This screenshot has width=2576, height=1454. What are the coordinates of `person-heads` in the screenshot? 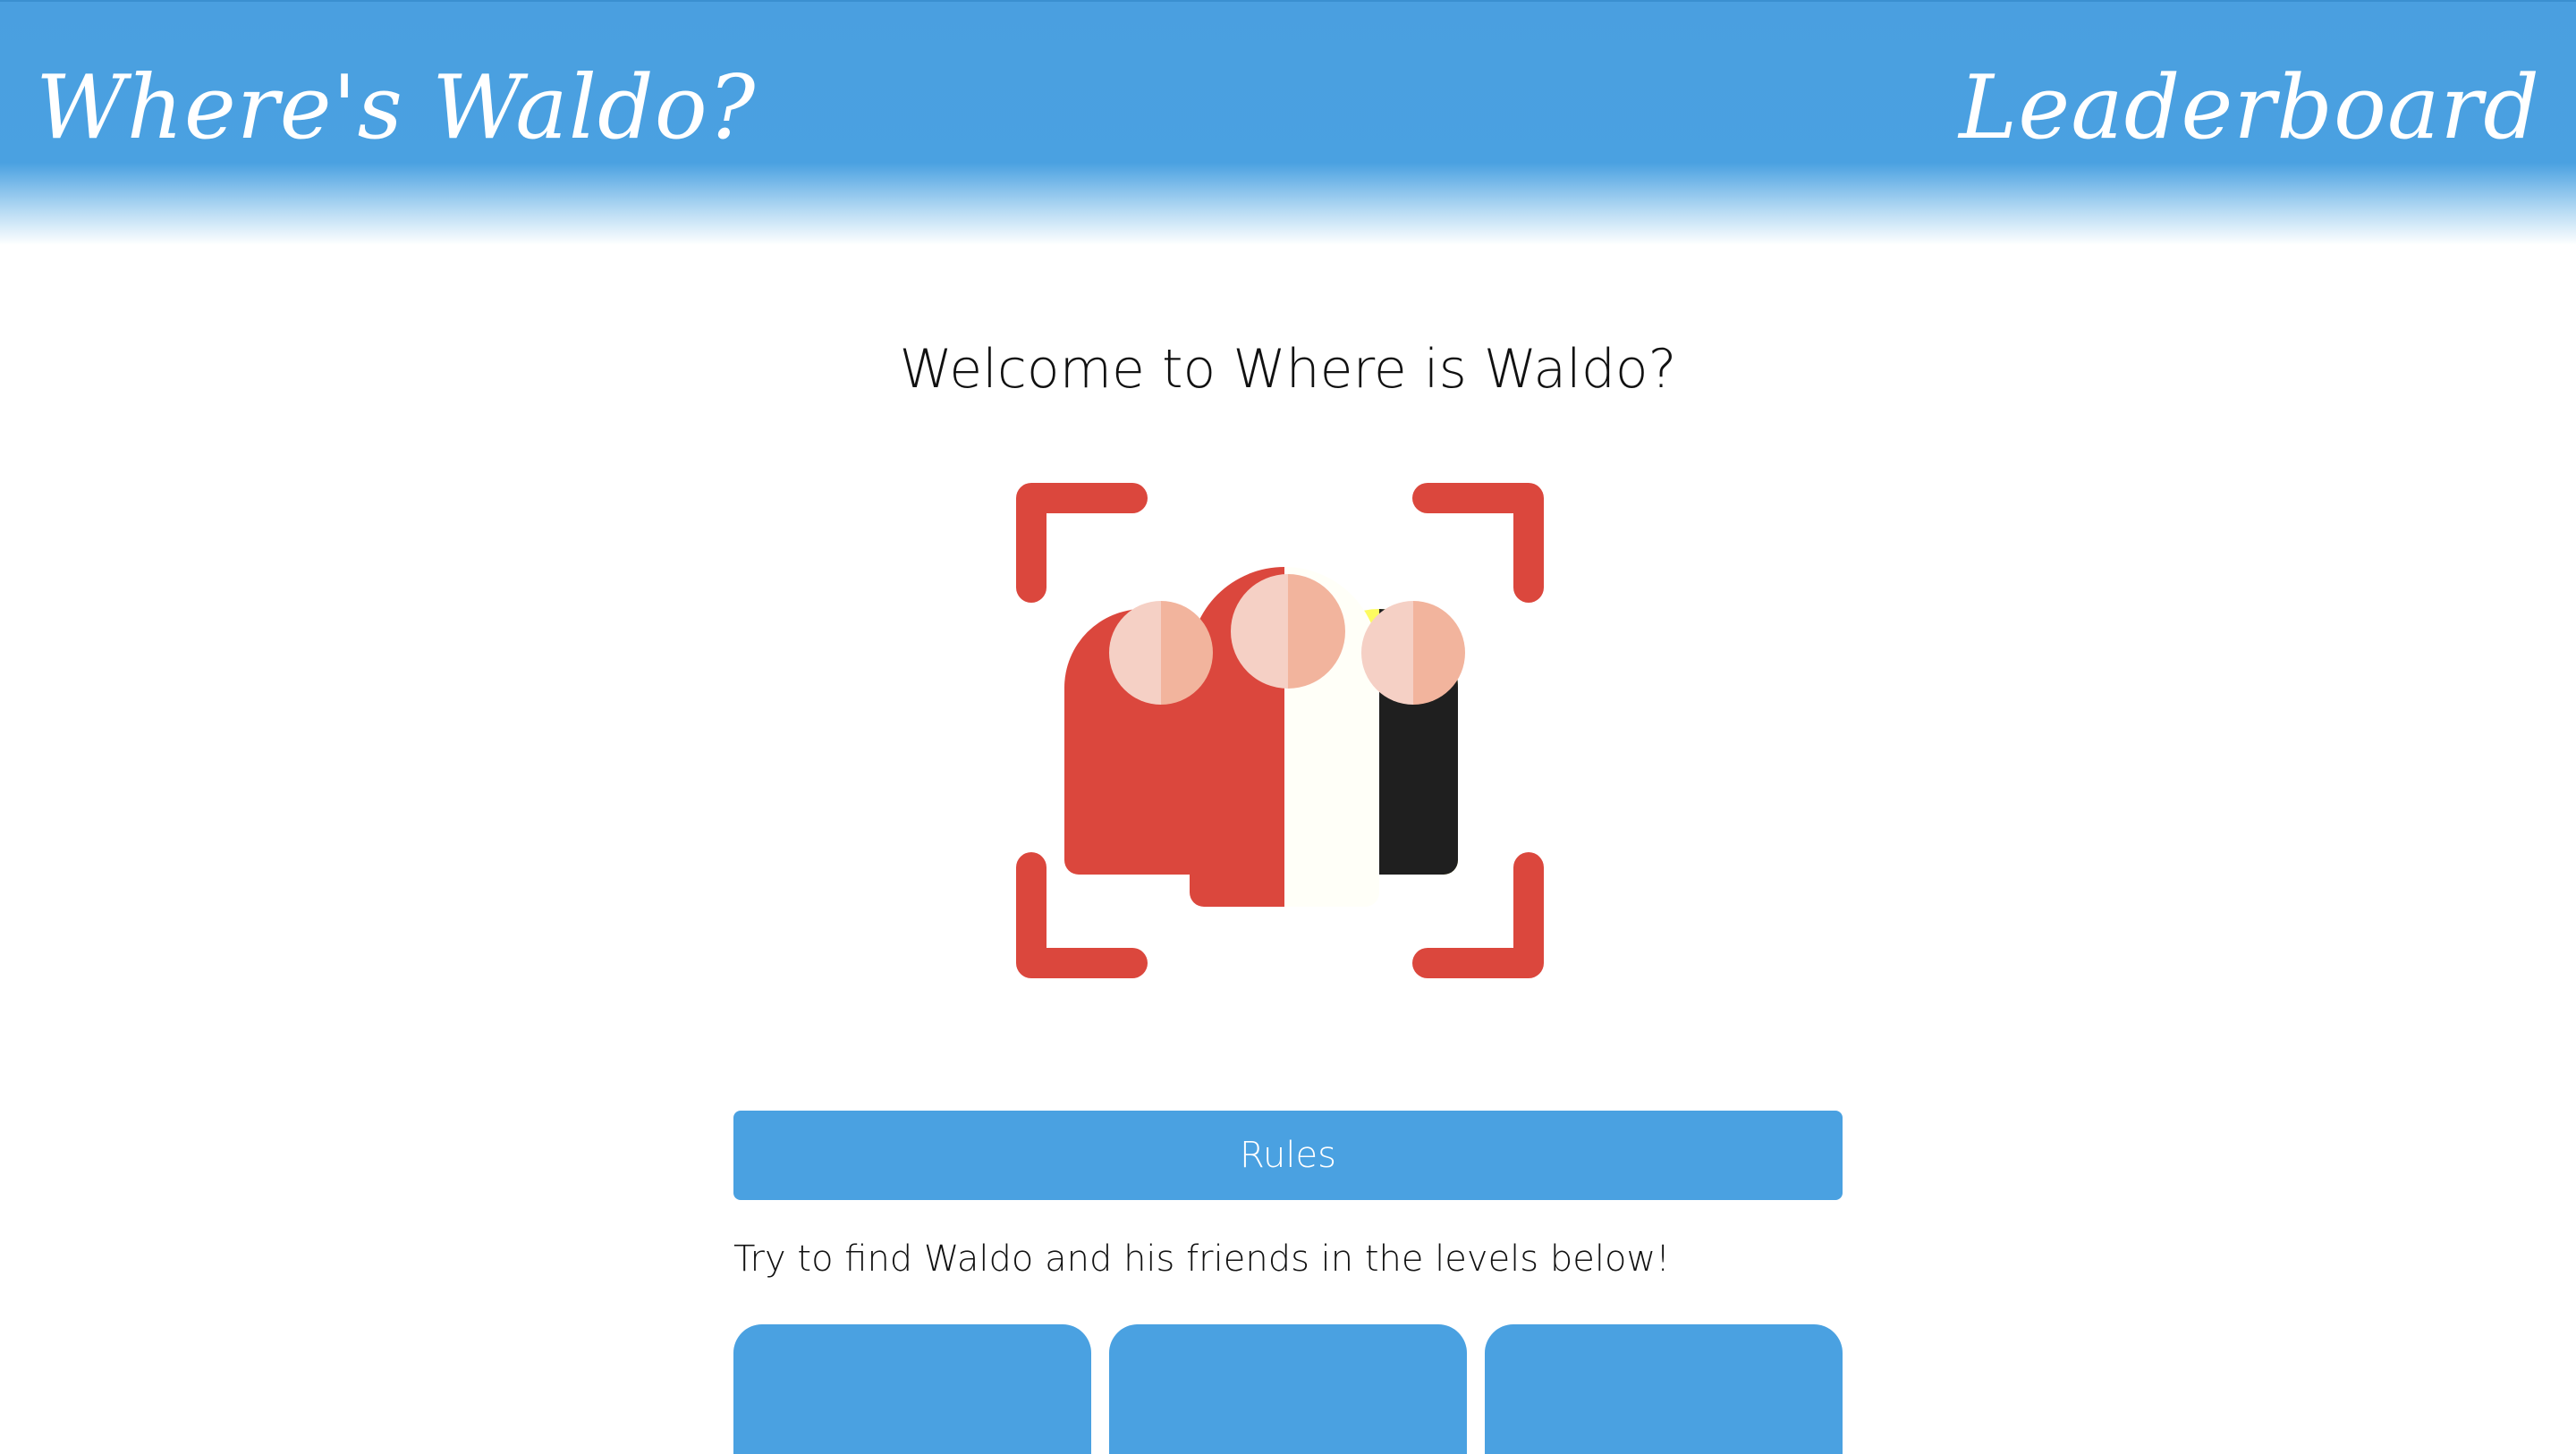 It's located at (1287, 640).